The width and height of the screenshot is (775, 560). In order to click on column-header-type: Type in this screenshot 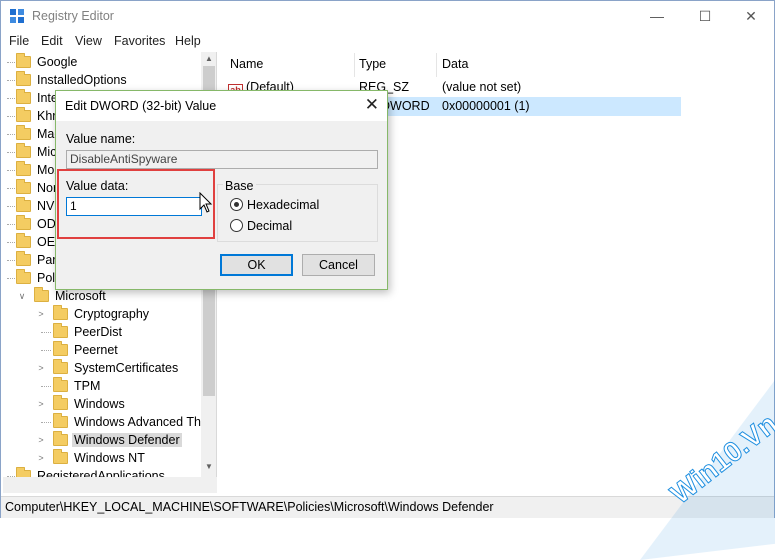, I will do `click(372, 64)`.